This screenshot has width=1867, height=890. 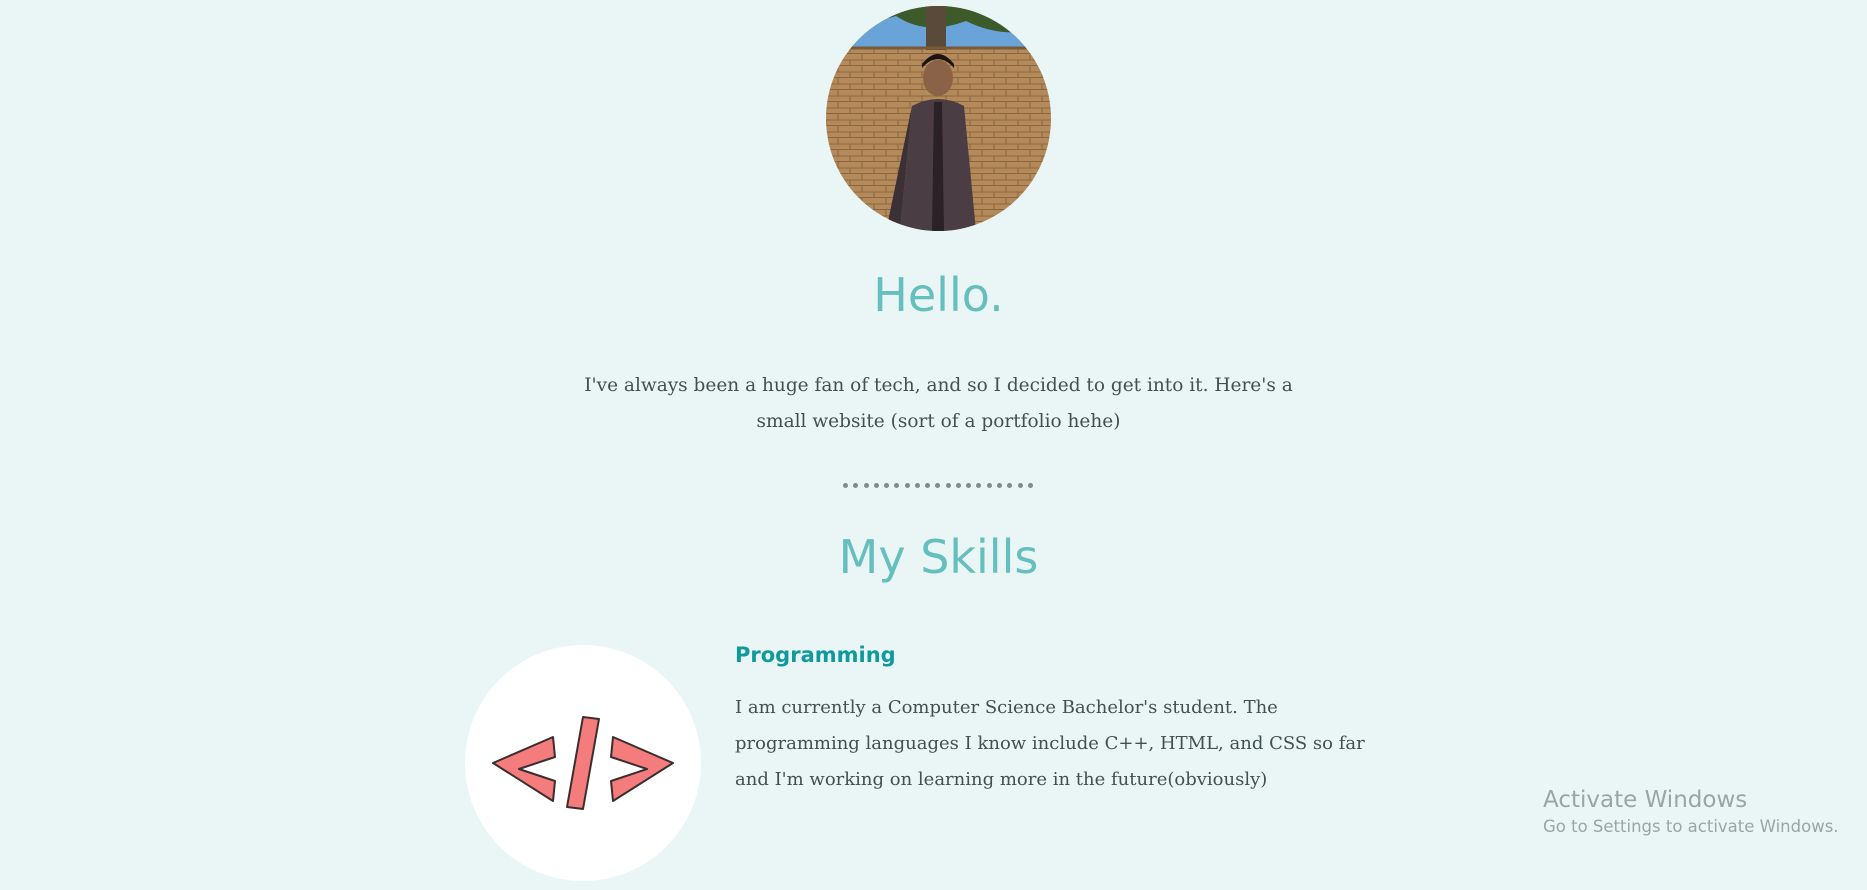 What do you see at coordinates (938, 485) in the screenshot?
I see `dotted-divider` at bounding box center [938, 485].